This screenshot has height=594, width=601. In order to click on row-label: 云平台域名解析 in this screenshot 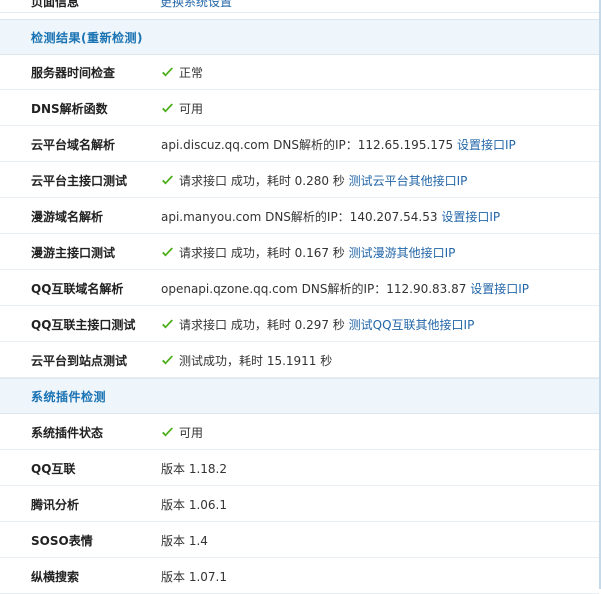, I will do `click(73, 145)`.